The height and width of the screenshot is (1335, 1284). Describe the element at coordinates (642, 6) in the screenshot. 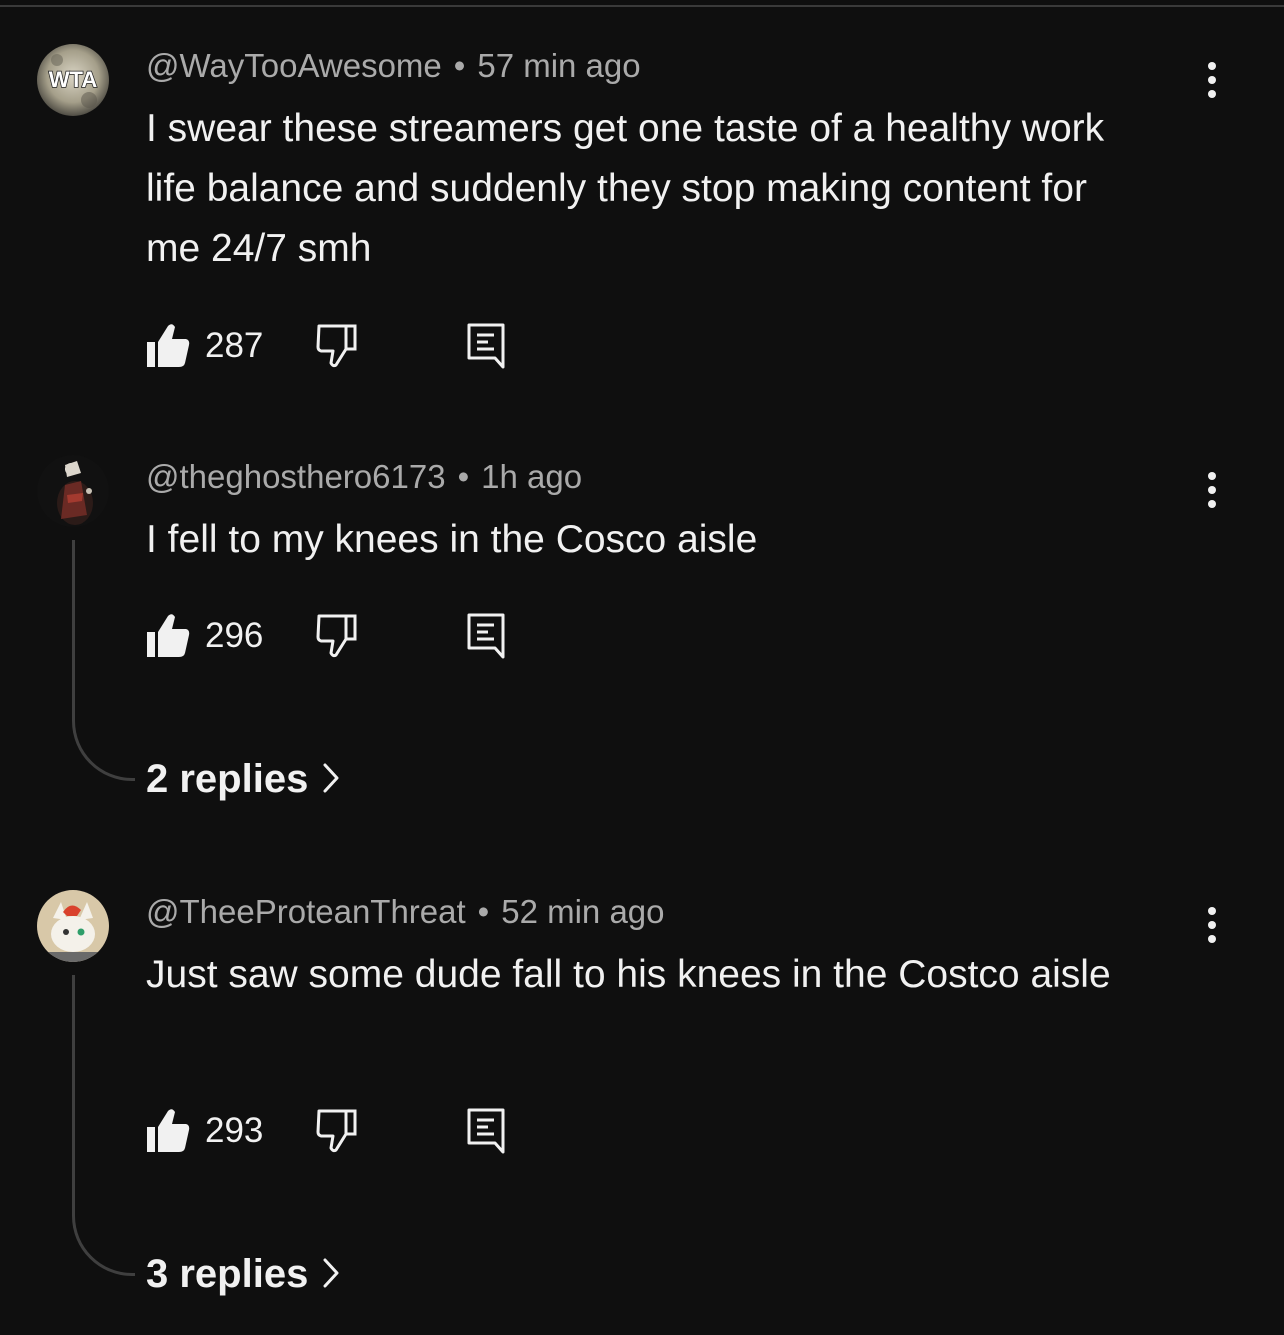

I see `top-divider` at that location.